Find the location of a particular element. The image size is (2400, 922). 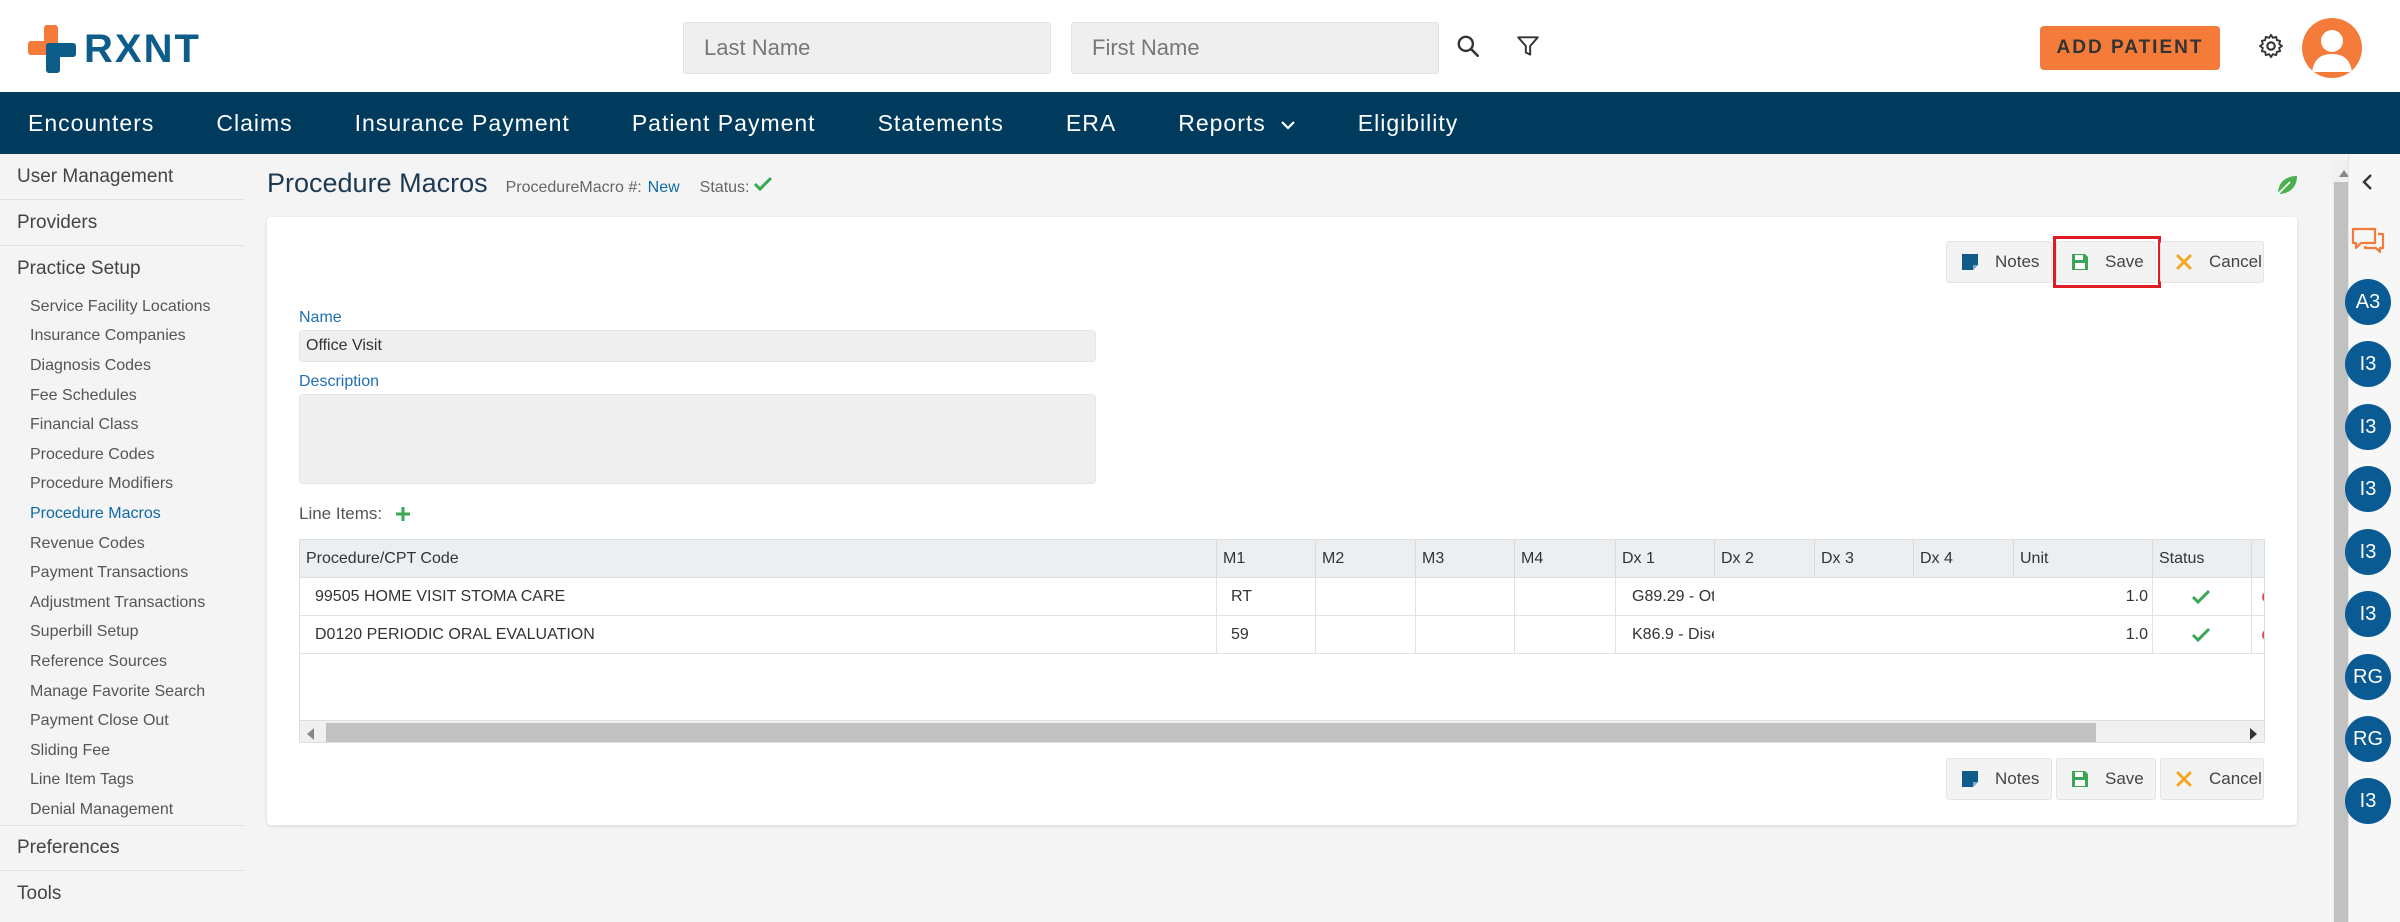

sidebar-item-insurance-companies: Insurance Companies is located at coordinates (123, 337).